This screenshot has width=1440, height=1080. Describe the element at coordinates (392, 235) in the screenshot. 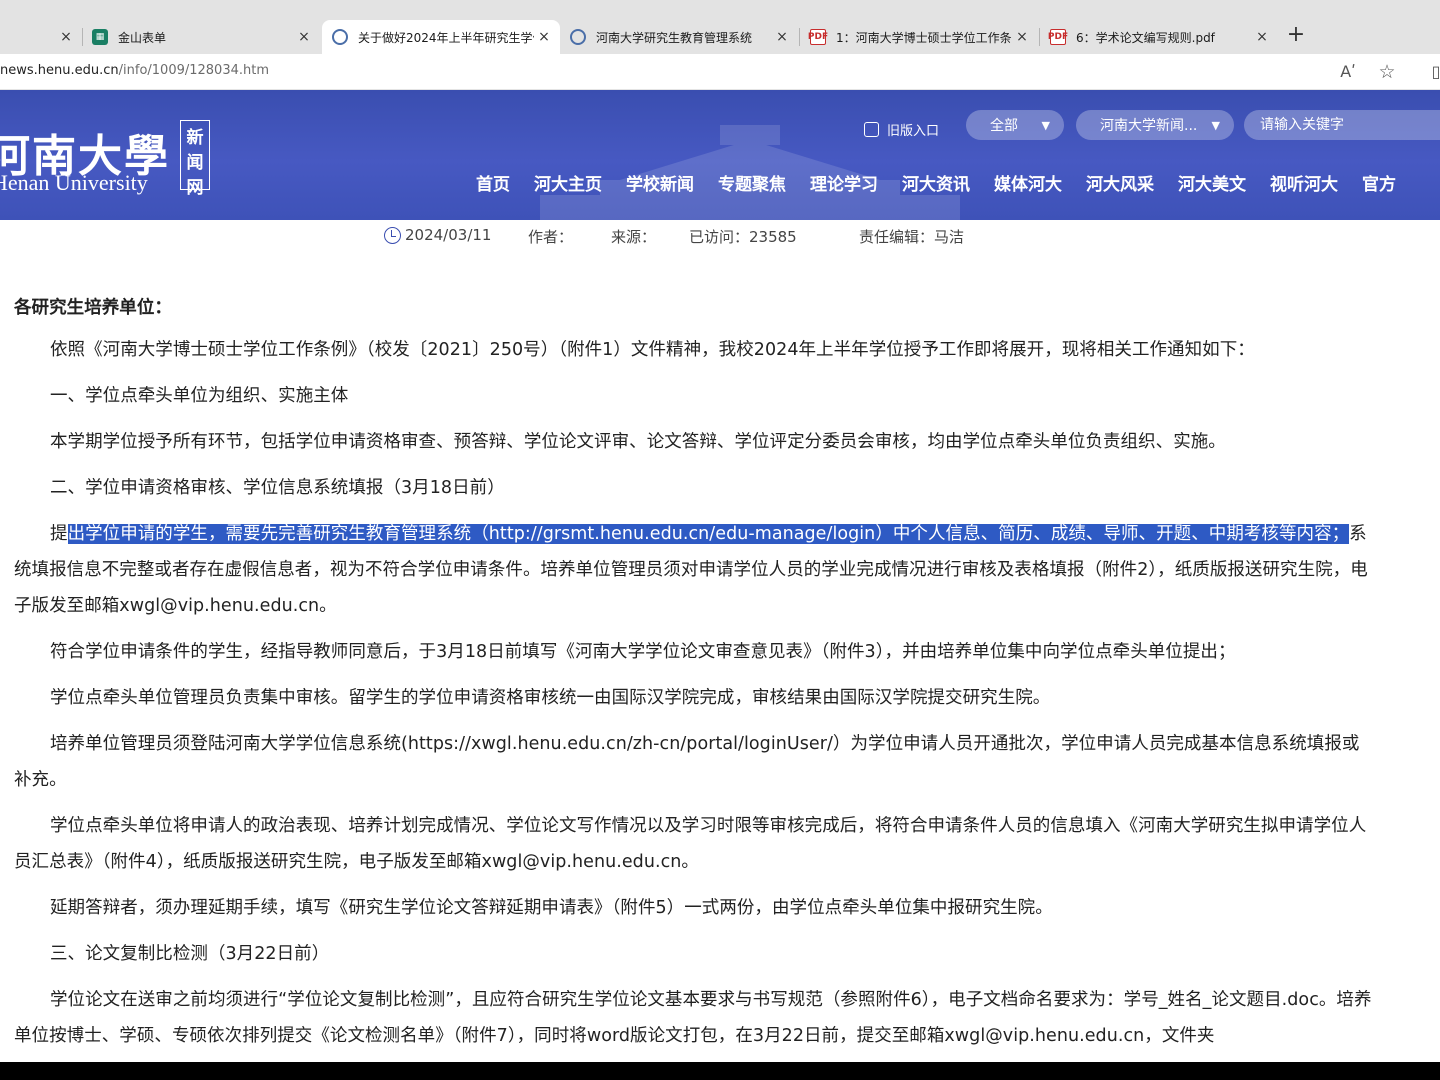

I see `clock-icon` at that location.